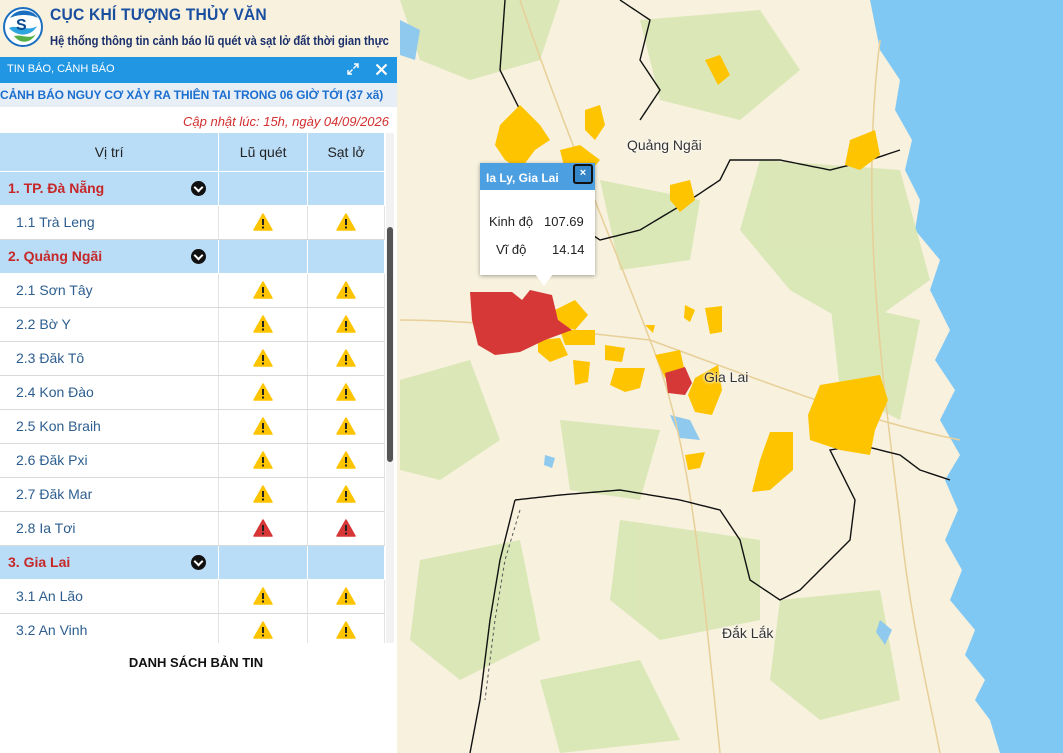 Image resolution: width=1063 pixels, height=753 pixels. Describe the element at coordinates (583, 174) in the screenshot. I see `popup-close-button: ×` at that location.